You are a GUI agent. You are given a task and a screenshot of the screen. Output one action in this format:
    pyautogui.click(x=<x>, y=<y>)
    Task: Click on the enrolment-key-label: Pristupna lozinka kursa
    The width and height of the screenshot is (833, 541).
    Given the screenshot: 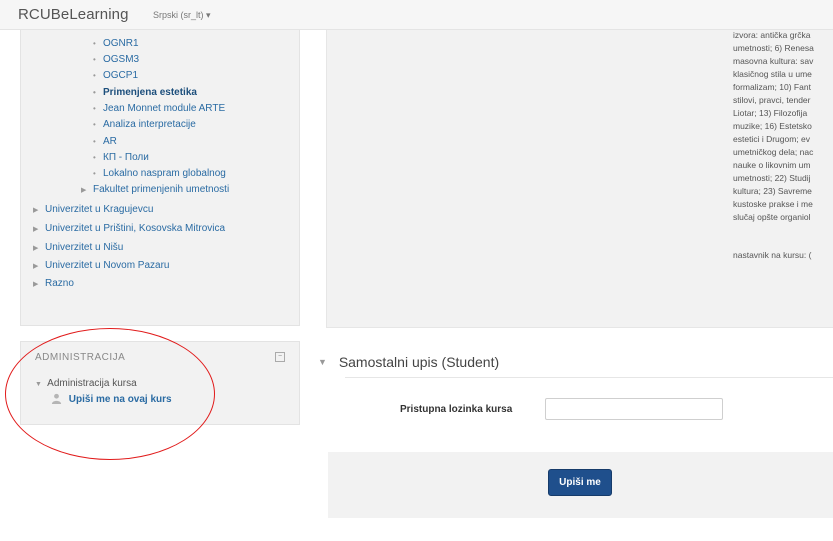 What is the action you would take?
    pyautogui.click(x=456, y=409)
    